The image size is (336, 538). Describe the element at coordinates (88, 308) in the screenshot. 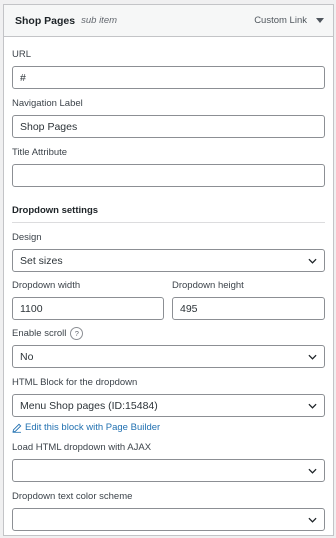

I see `dropdown-width-field: 1100` at that location.